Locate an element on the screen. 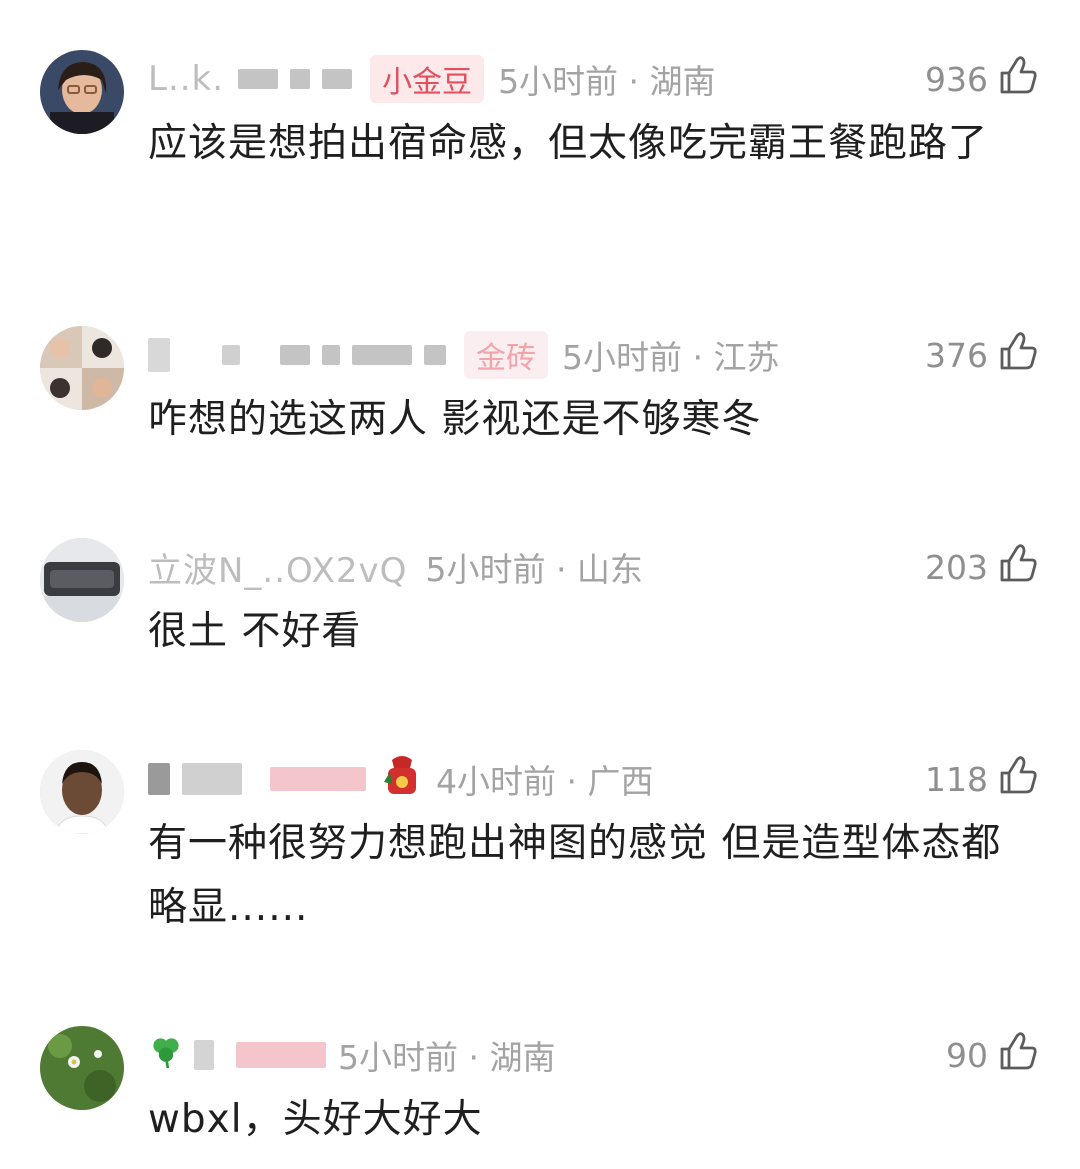 This screenshot has height=1169, width=1080. comment-meta: 立波N_..OX2vQ 5小时前 · 山东 is located at coordinates (395, 567).